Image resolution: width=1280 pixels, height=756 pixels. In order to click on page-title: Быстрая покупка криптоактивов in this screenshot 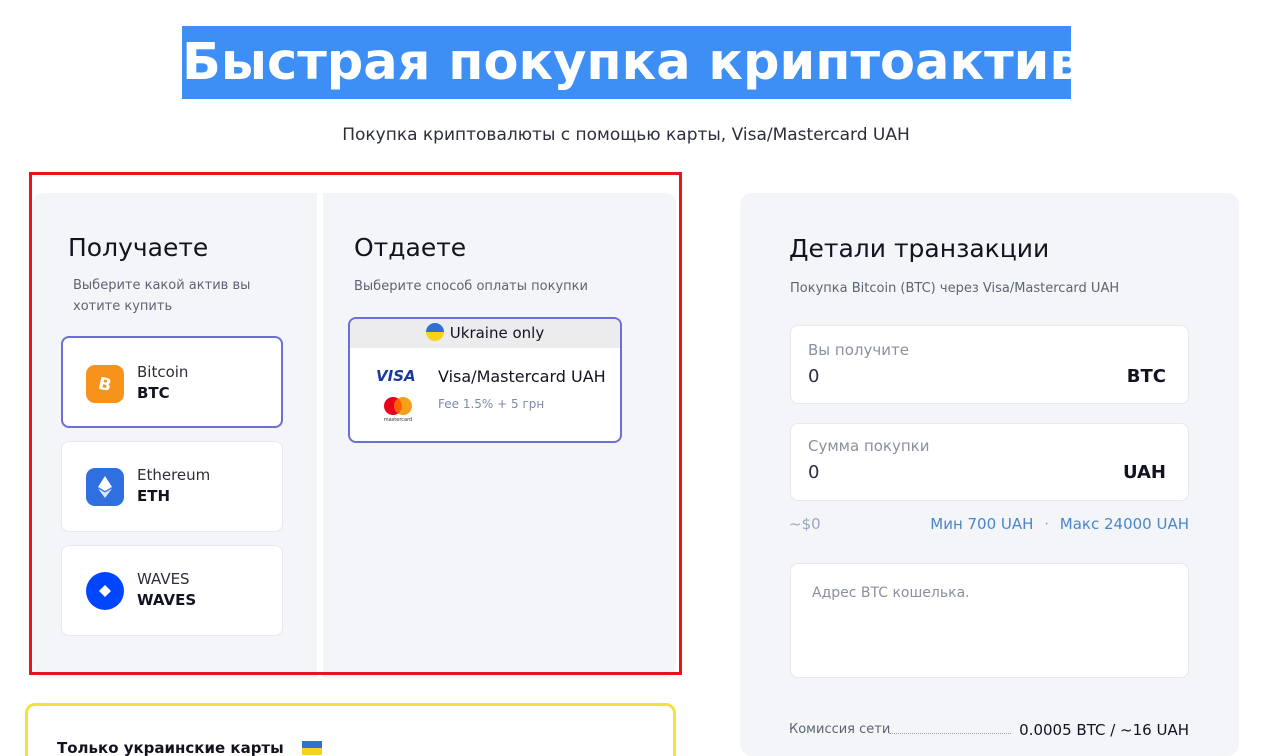, I will do `click(665, 62)`.